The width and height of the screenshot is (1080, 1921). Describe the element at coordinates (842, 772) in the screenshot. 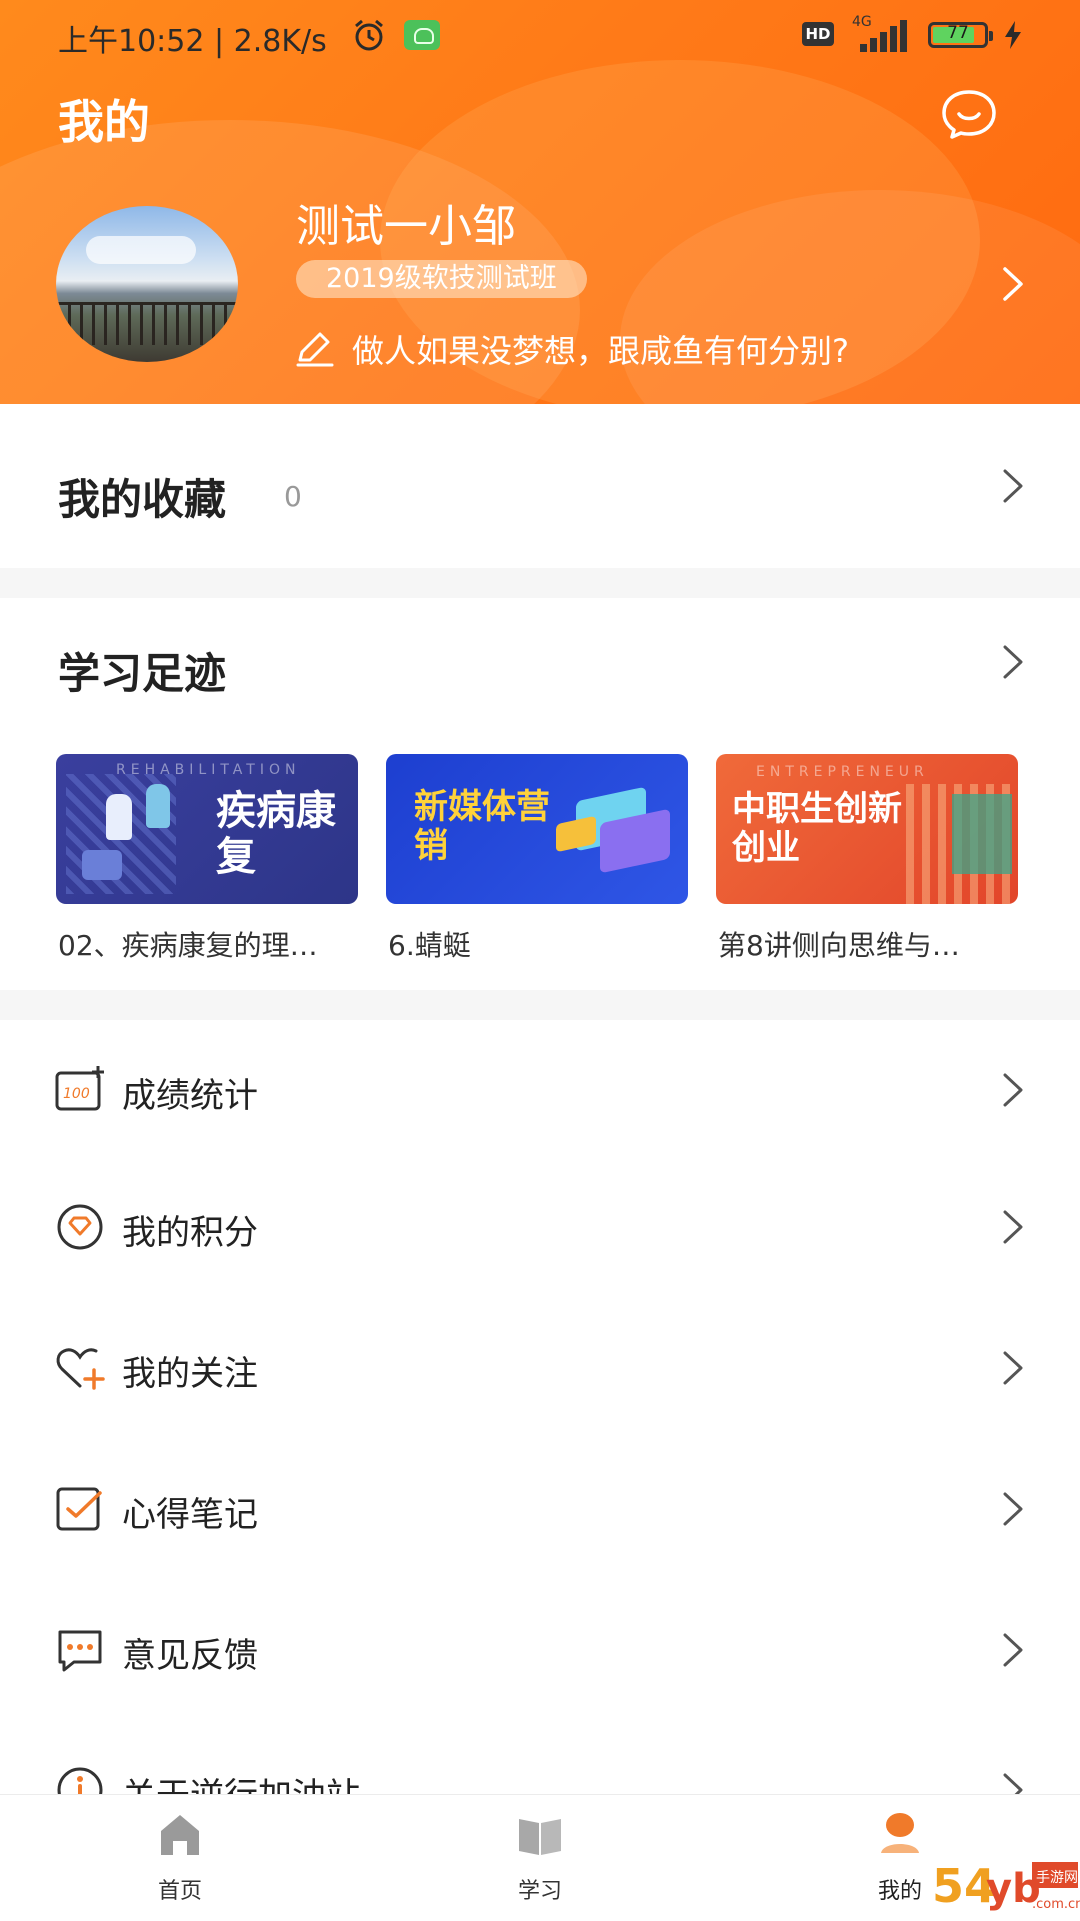

I see `course-cover-sub: ENTREPRENEUR` at that location.